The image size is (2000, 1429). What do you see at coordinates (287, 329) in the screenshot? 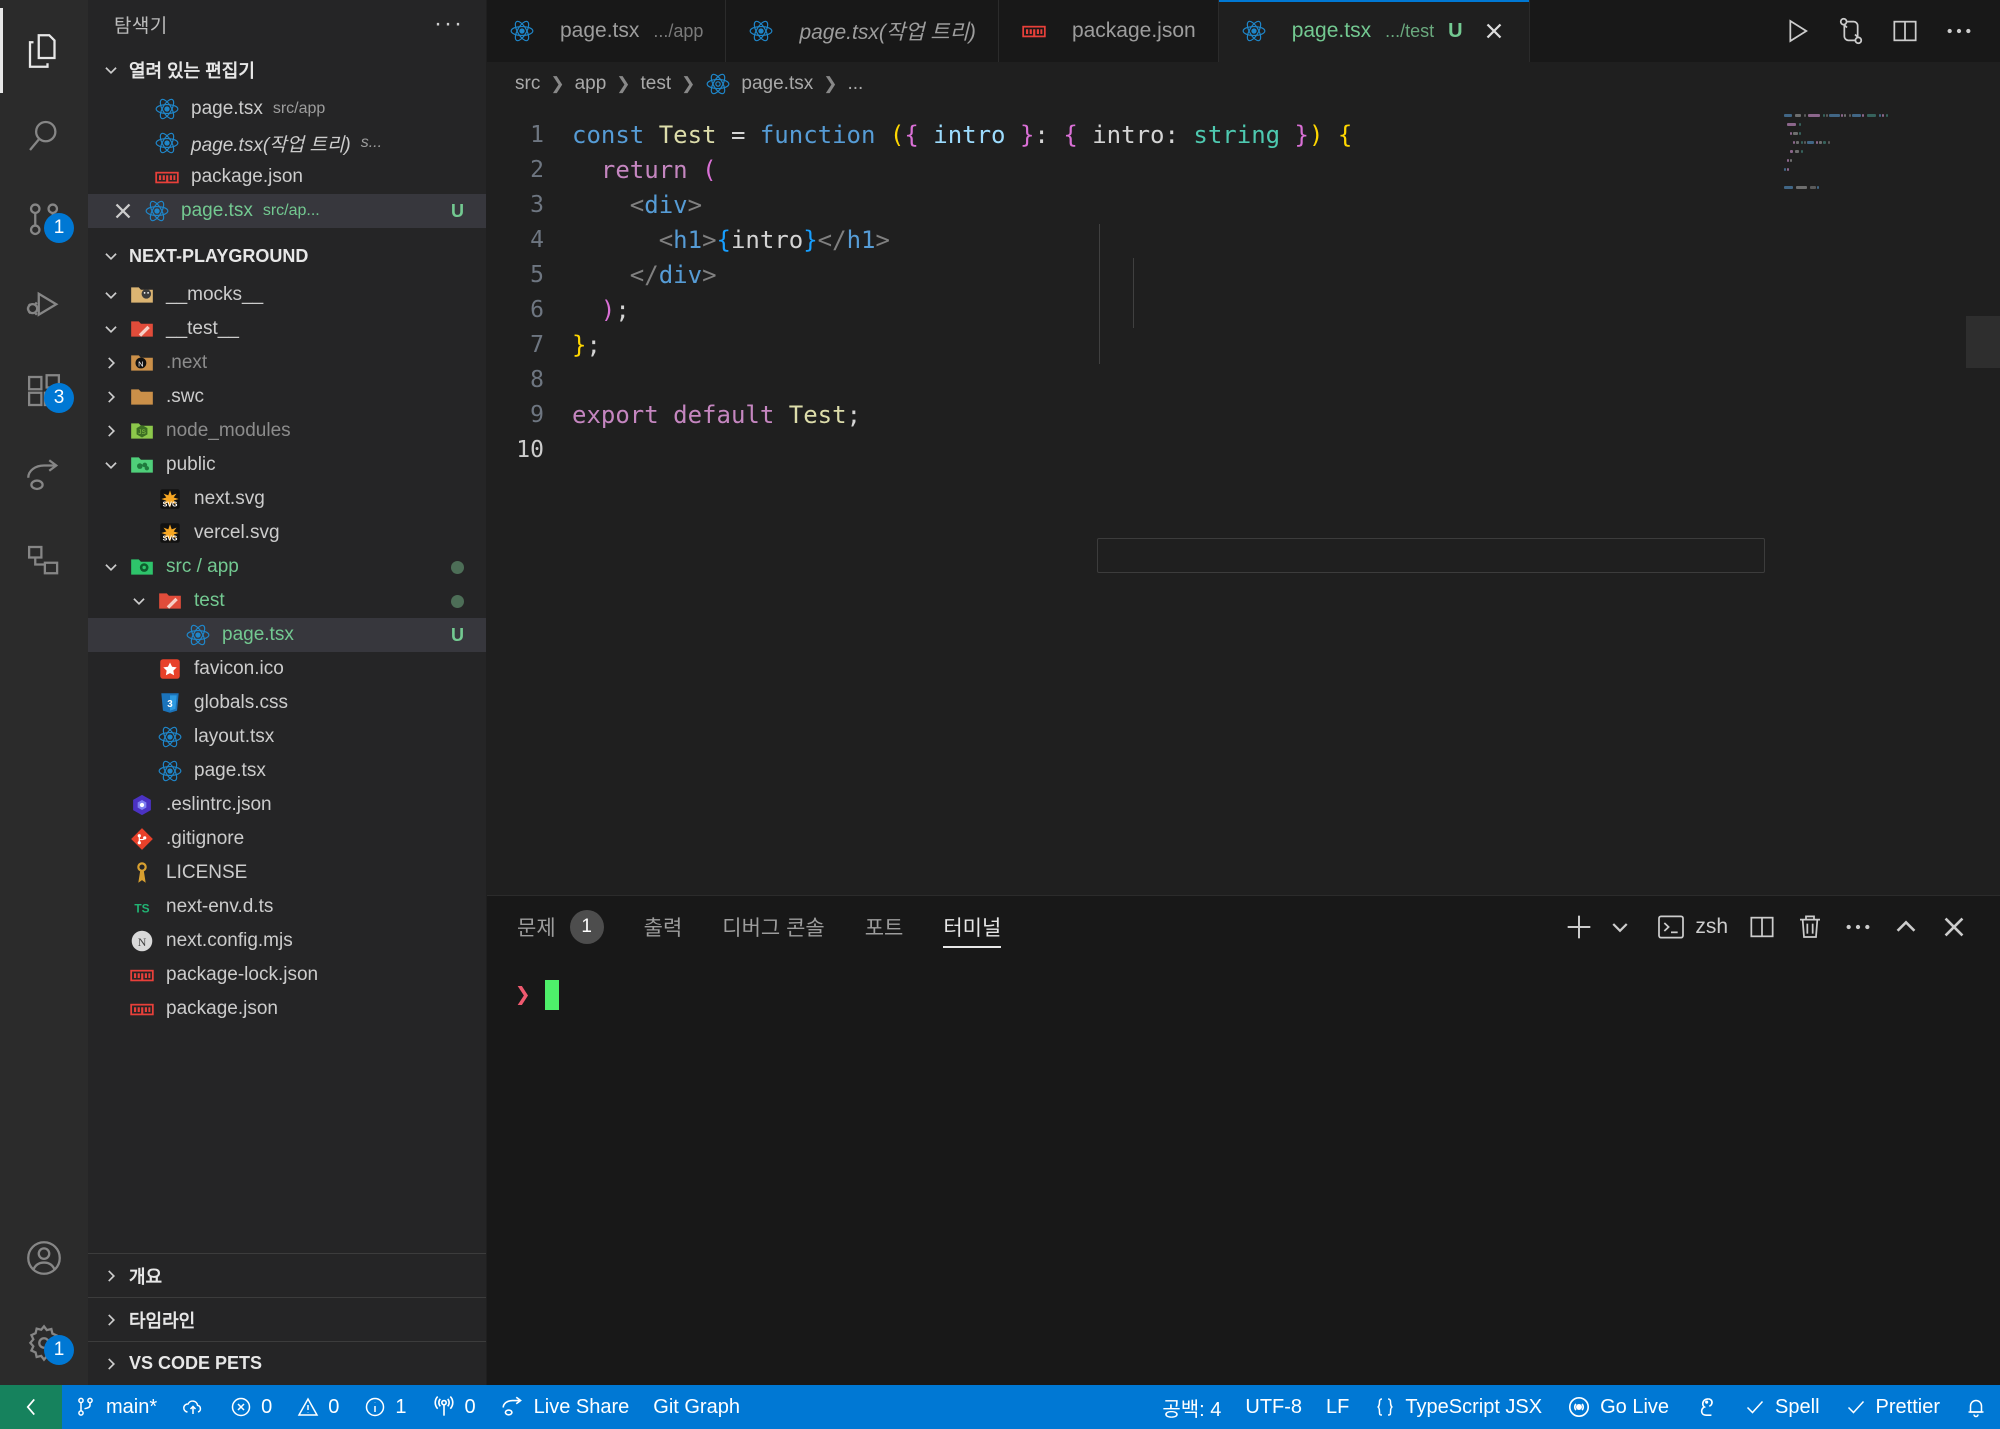
I see `tree-folder-row: __test__` at bounding box center [287, 329].